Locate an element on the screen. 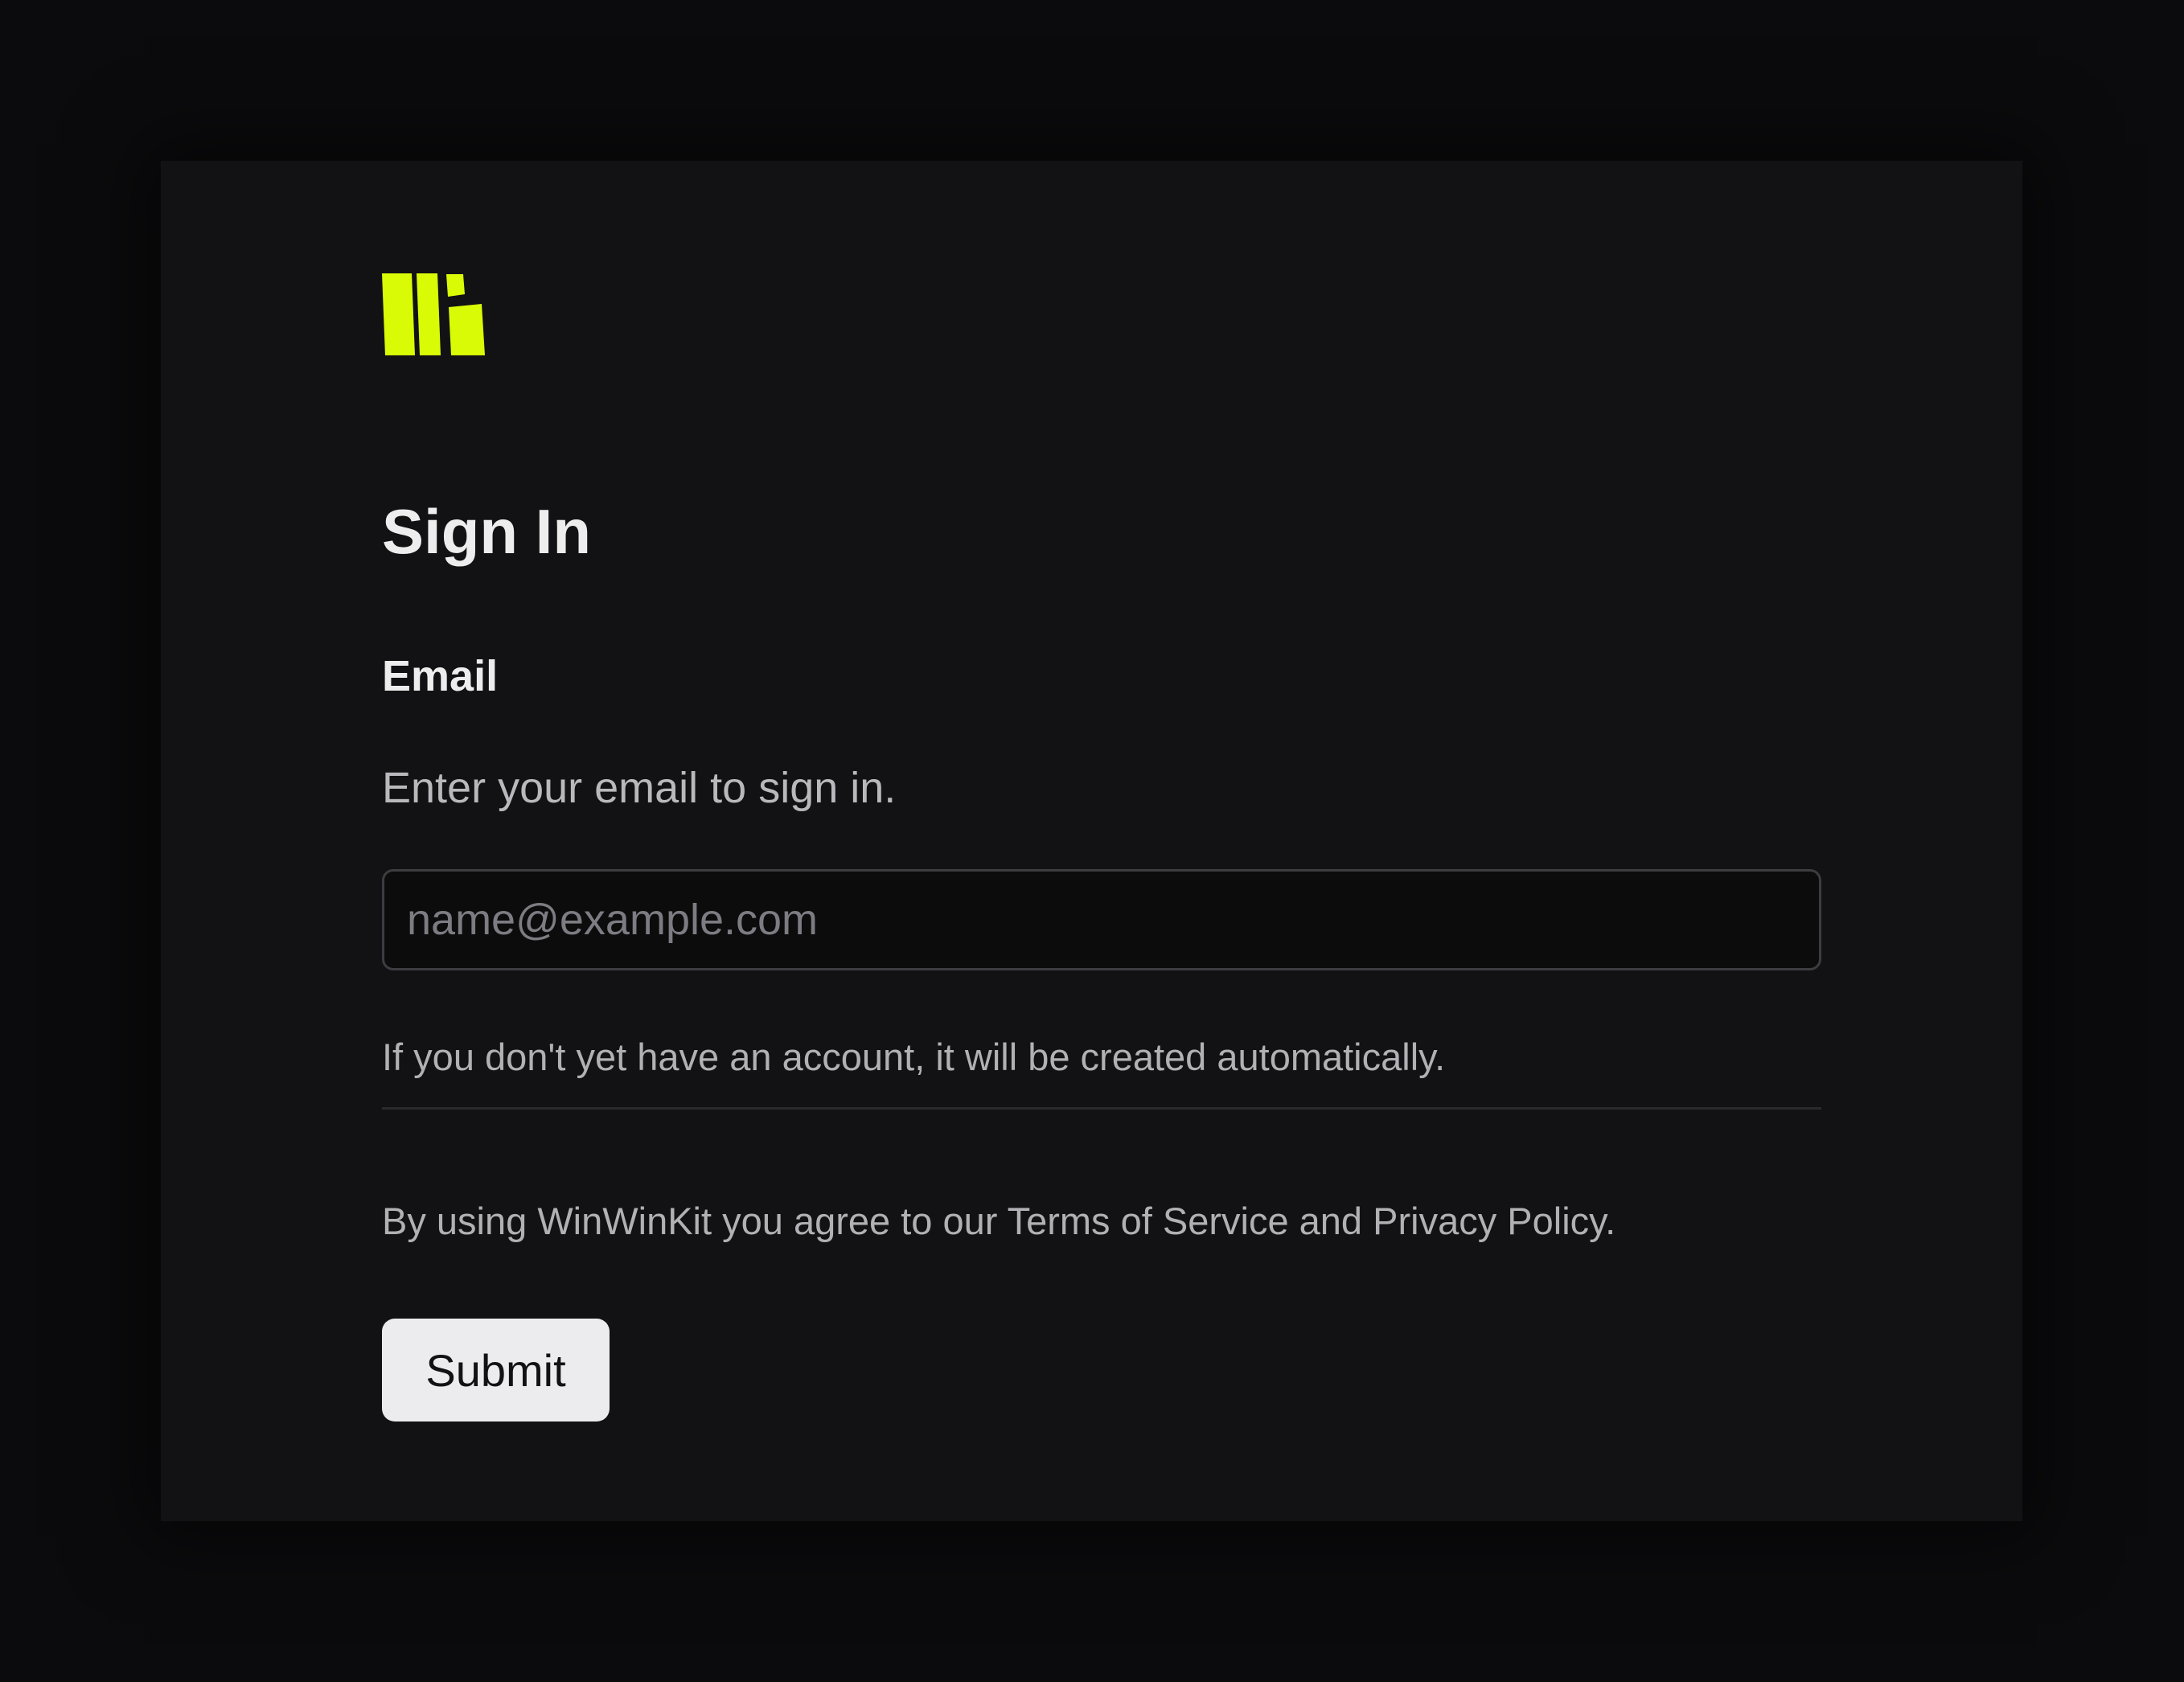 This screenshot has height=1682, width=2184. email-description: Enter your email to sign in. is located at coordinates (639, 788).